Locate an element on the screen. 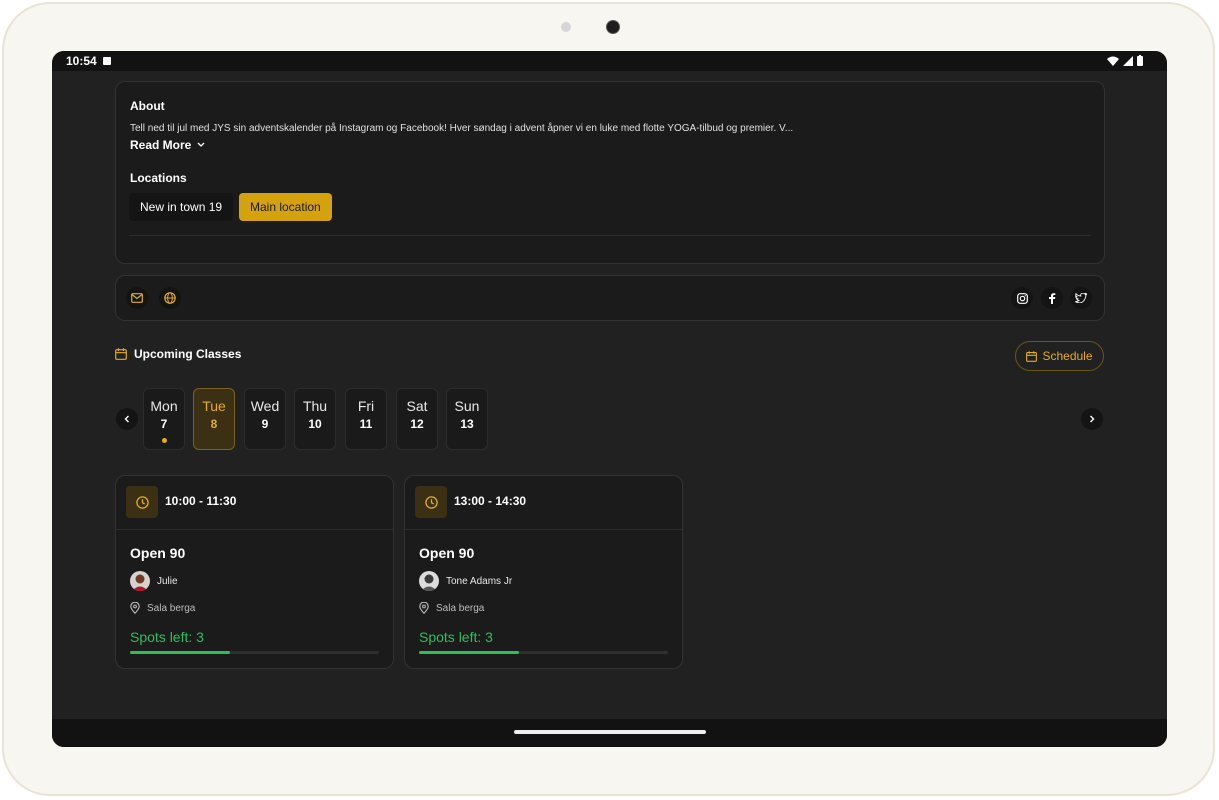  day-number: 10 is located at coordinates (315, 424).